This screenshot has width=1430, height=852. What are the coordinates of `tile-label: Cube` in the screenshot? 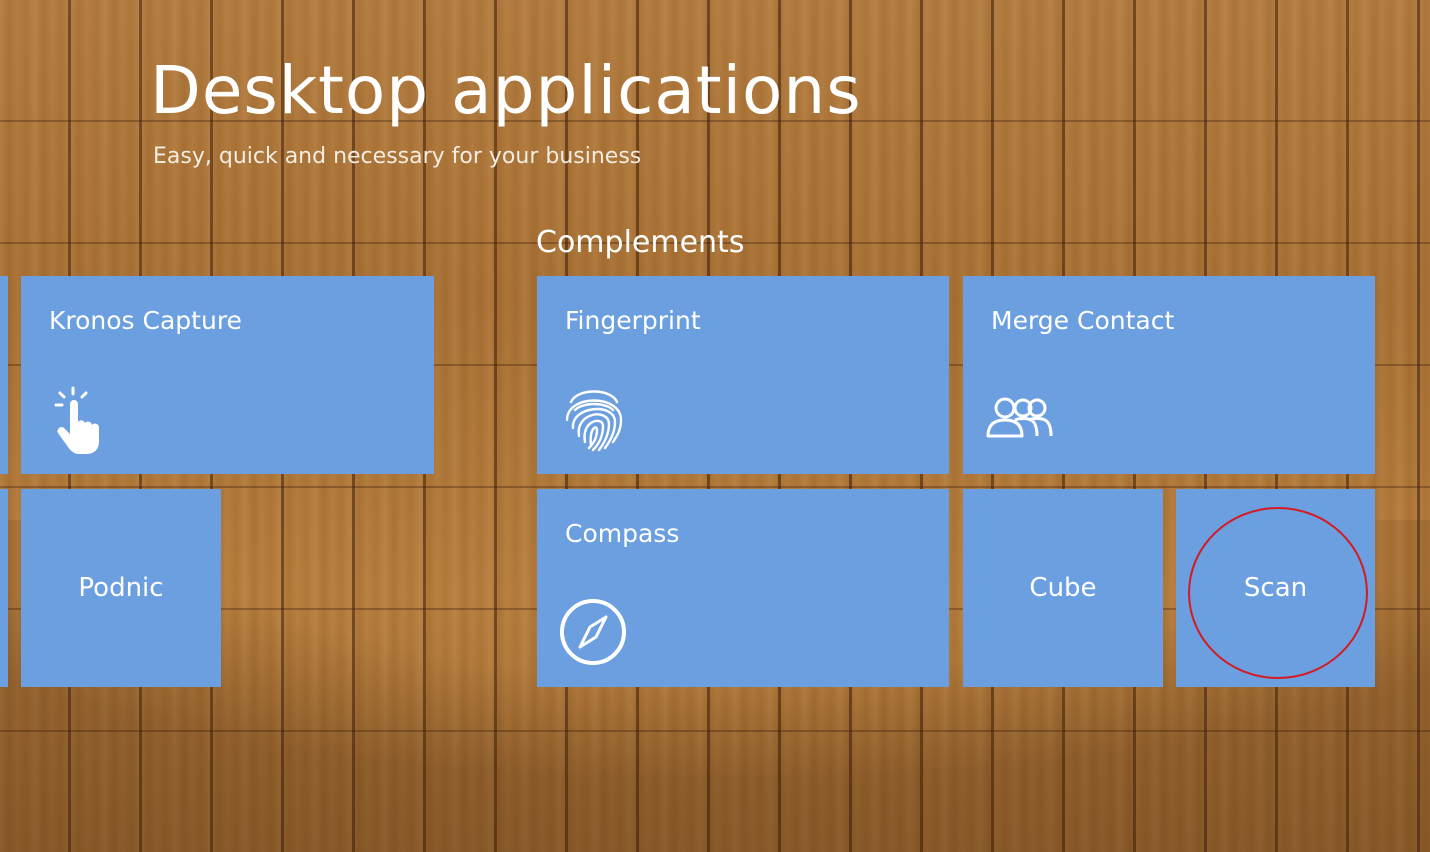 It's located at (1063, 588).